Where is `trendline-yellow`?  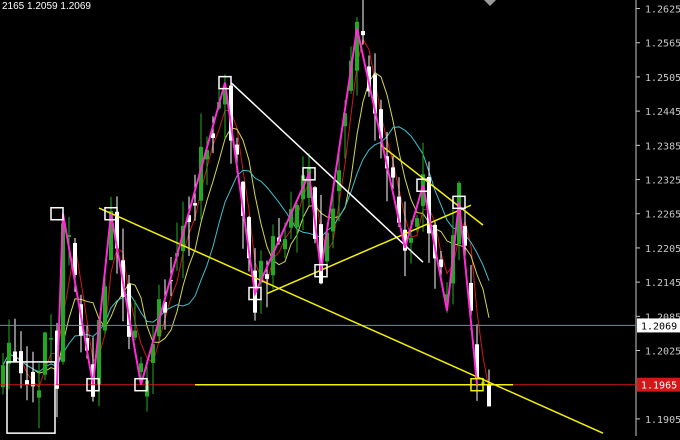 trendline-yellow is located at coordinates (432, 185).